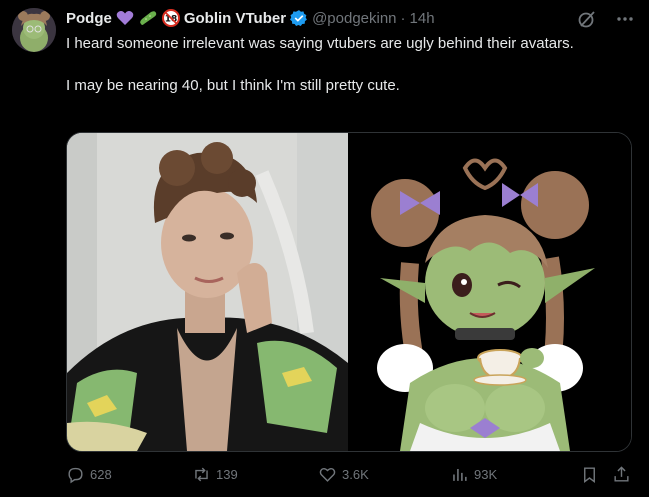 Image resolution: width=649 pixels, height=497 pixels. I want to click on reply-button: 628, so click(89, 474).